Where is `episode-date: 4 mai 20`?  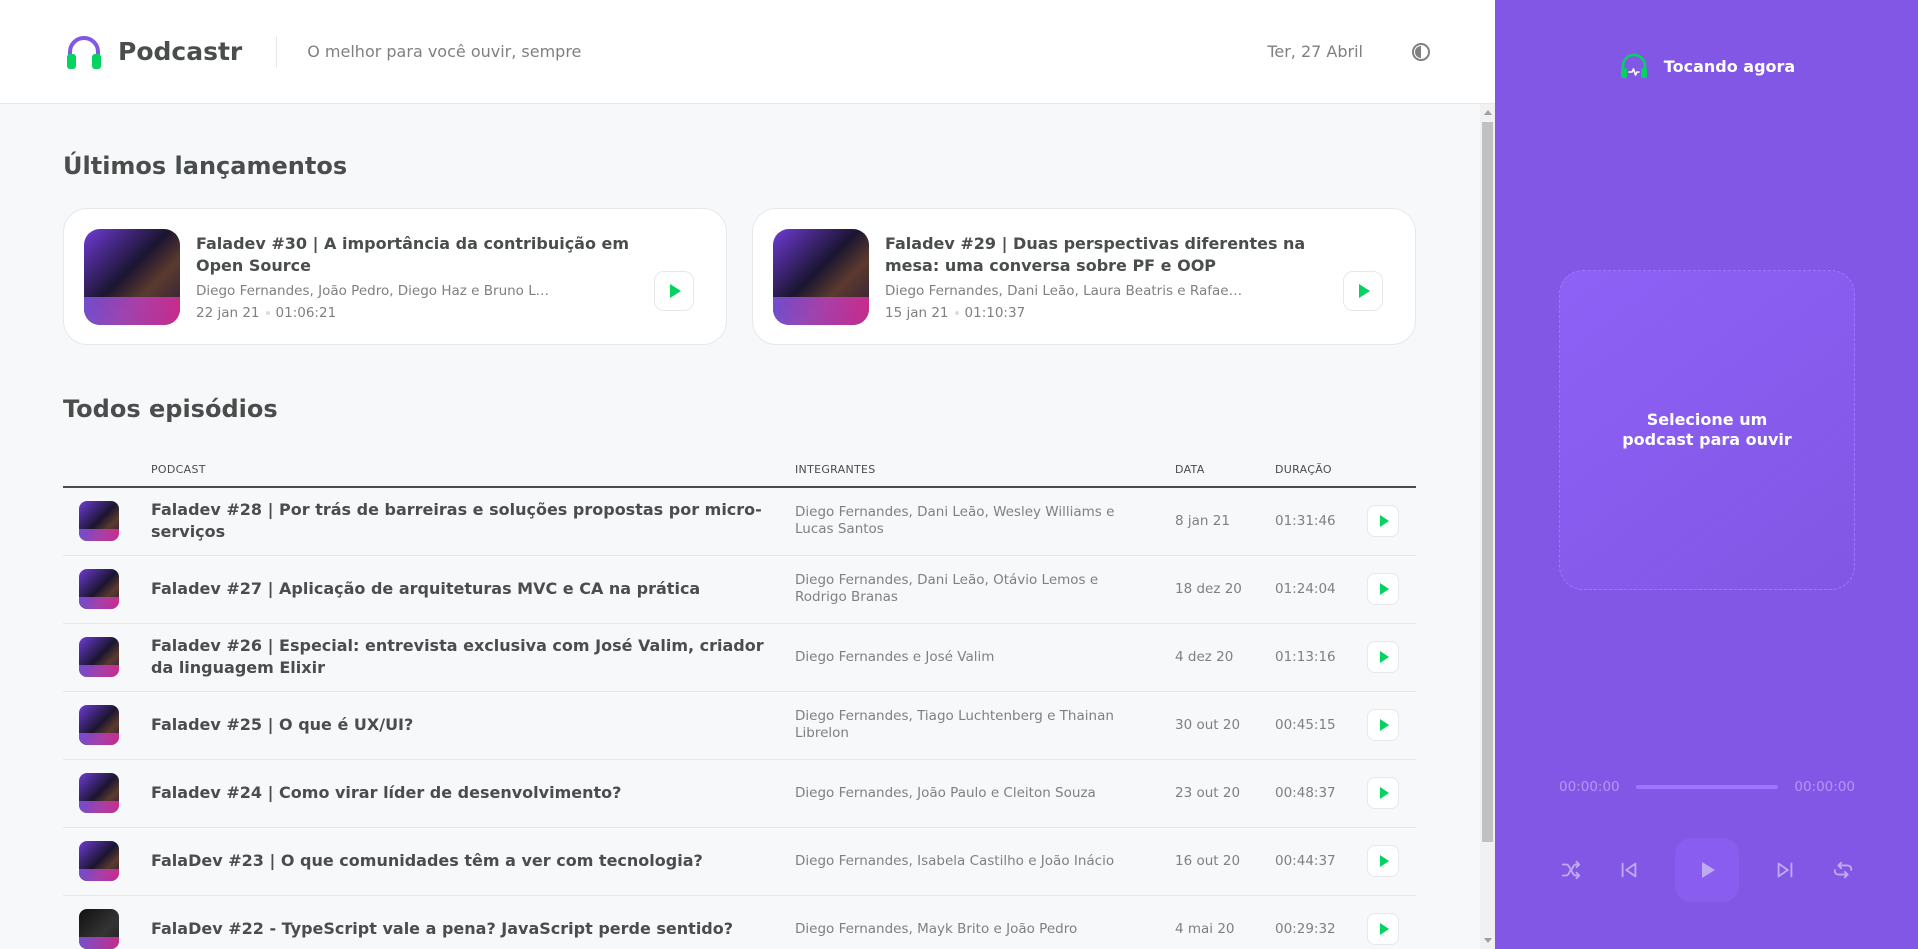
episode-date: 4 mai 20 is located at coordinates (1225, 922).